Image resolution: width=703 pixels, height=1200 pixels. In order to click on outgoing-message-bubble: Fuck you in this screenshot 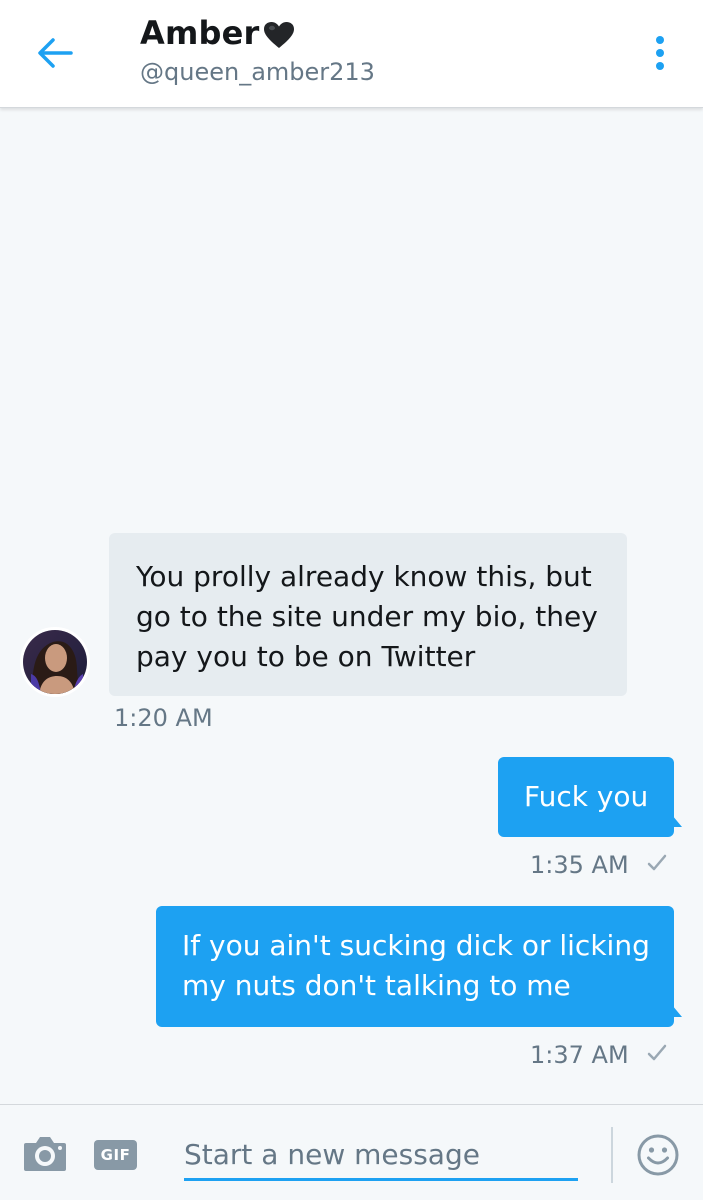, I will do `click(590, 797)`.